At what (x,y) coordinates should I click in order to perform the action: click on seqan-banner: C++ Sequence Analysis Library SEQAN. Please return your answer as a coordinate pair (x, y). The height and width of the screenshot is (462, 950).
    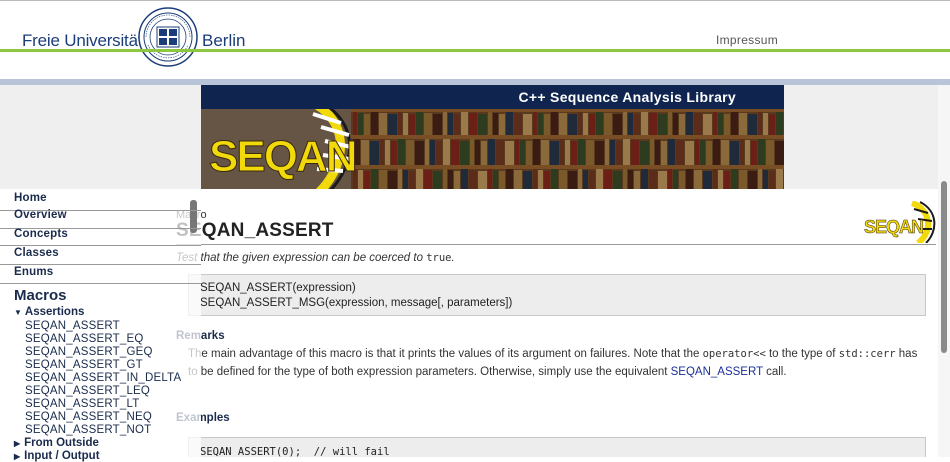
    Looking at the image, I should click on (492, 137).